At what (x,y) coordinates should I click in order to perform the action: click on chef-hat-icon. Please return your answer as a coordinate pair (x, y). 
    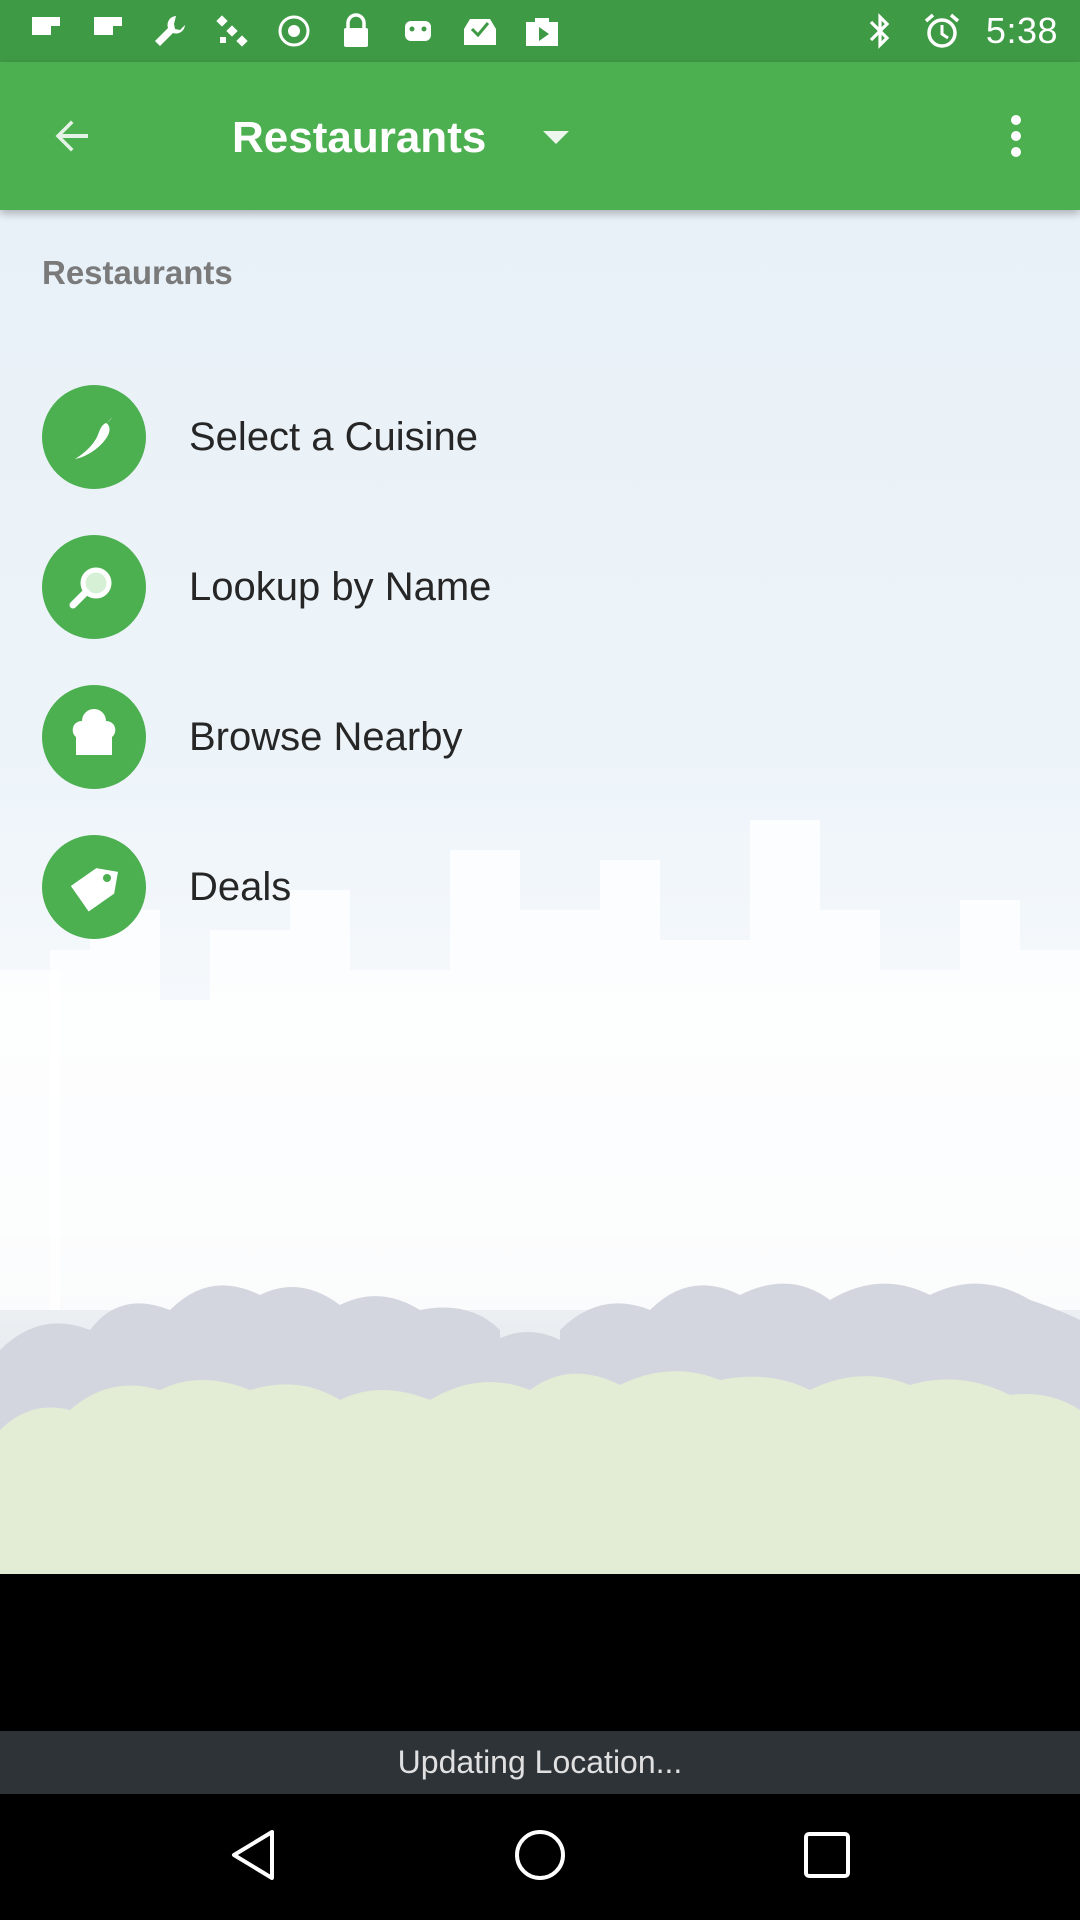
    Looking at the image, I should click on (94, 737).